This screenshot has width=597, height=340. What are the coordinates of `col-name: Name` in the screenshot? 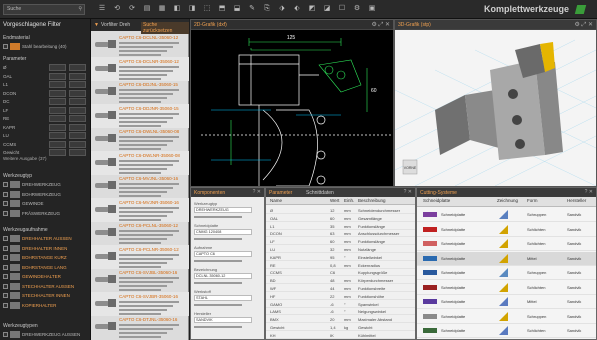 It's located at (276, 200).